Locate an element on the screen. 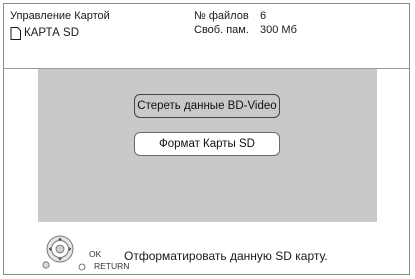 The image size is (415, 279). free-space-label: Своб. пам. is located at coordinates (221, 30).